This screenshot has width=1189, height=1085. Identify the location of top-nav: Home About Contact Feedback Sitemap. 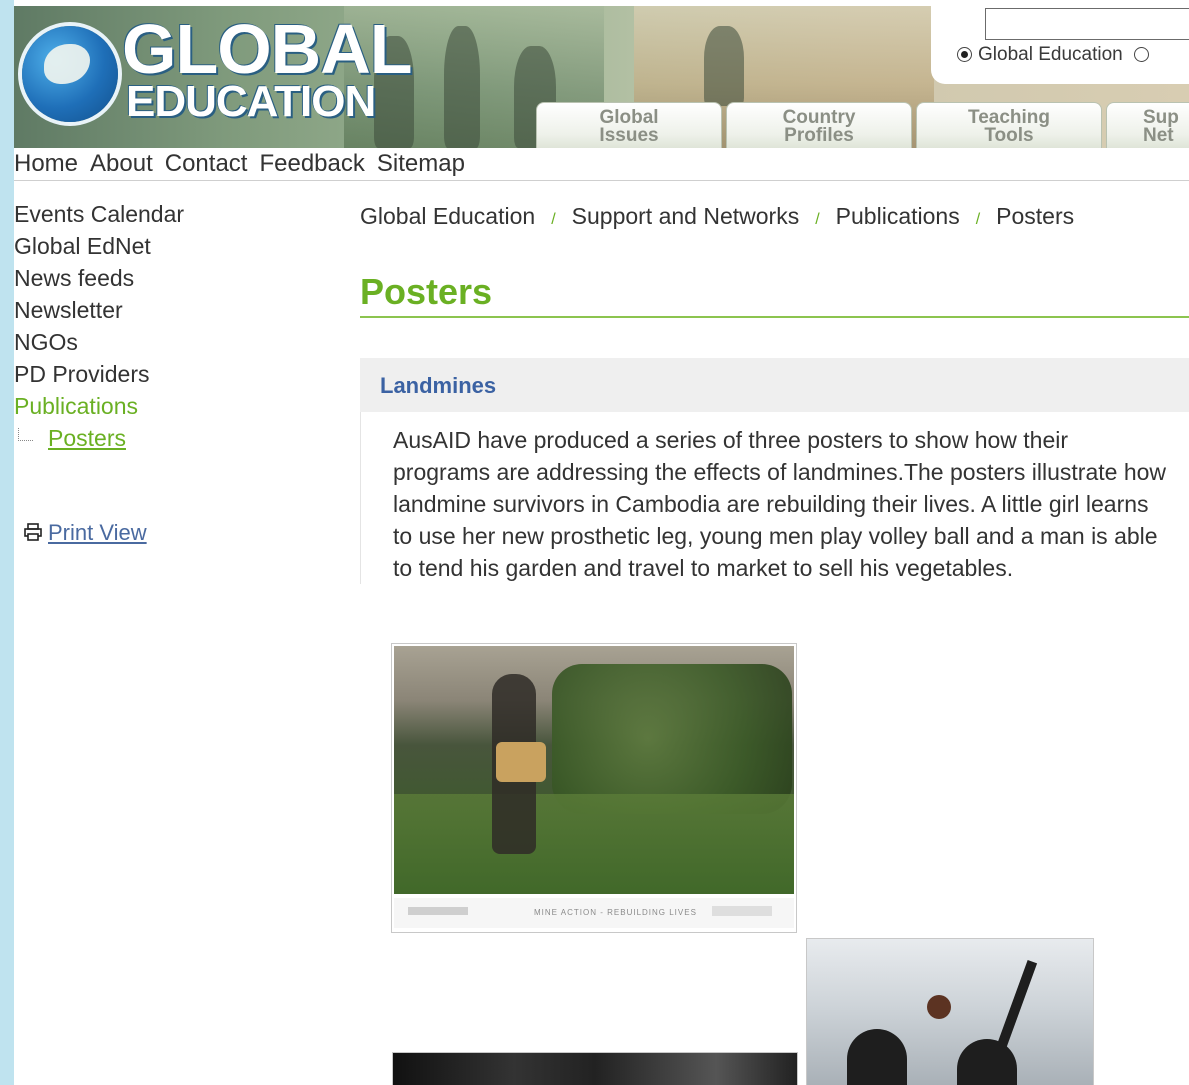
(601, 164).